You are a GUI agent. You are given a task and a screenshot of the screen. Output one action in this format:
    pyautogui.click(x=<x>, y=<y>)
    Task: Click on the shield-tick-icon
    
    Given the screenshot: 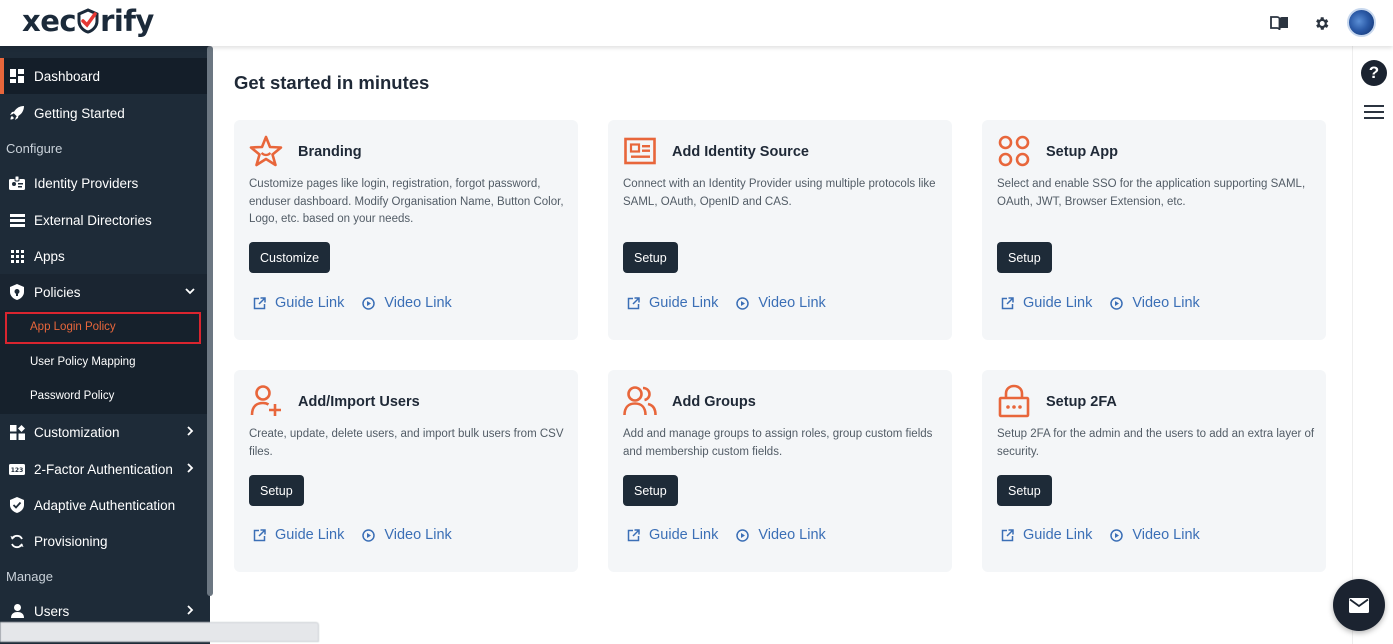 What is the action you would take?
    pyautogui.click(x=17, y=505)
    